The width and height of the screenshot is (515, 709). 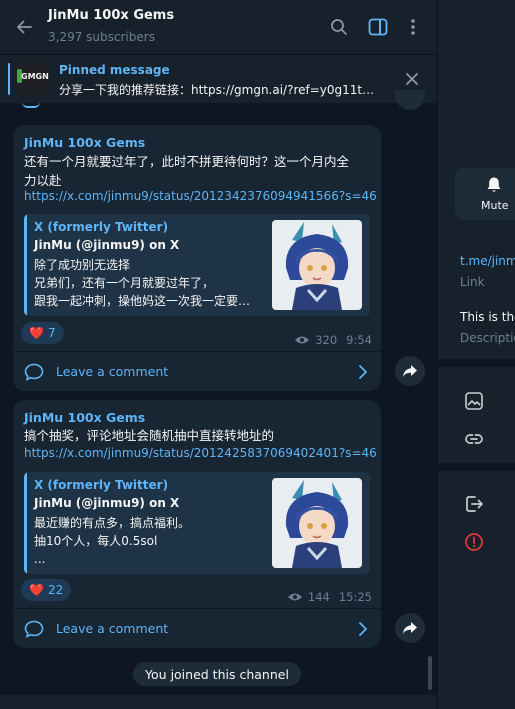 I want to click on logout-icon, so click(x=474, y=504).